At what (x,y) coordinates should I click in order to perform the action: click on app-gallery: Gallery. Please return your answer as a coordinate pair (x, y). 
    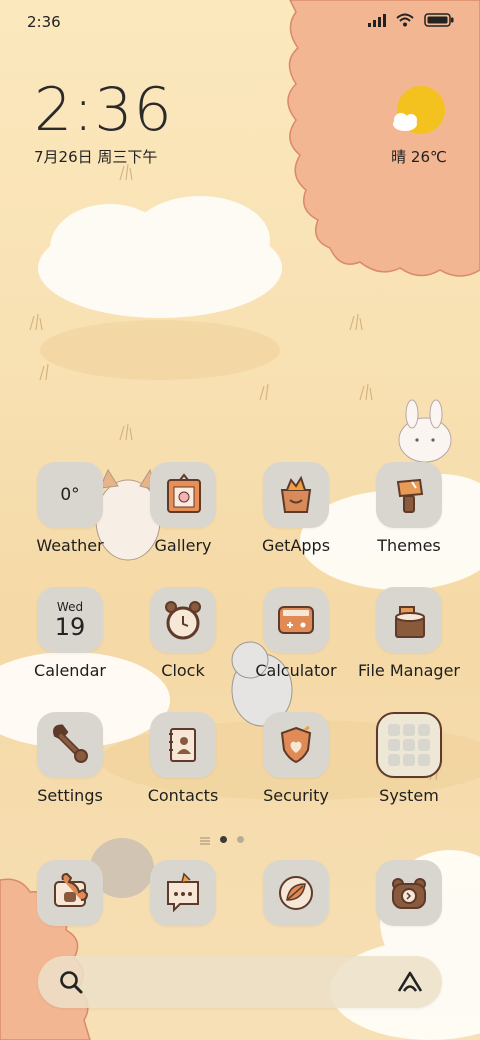
    Looking at the image, I should click on (183, 508).